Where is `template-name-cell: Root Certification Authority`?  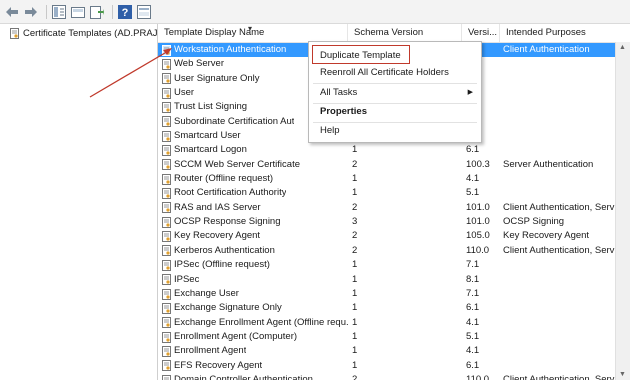 template-name-cell: Root Certification Authority is located at coordinates (255, 193).